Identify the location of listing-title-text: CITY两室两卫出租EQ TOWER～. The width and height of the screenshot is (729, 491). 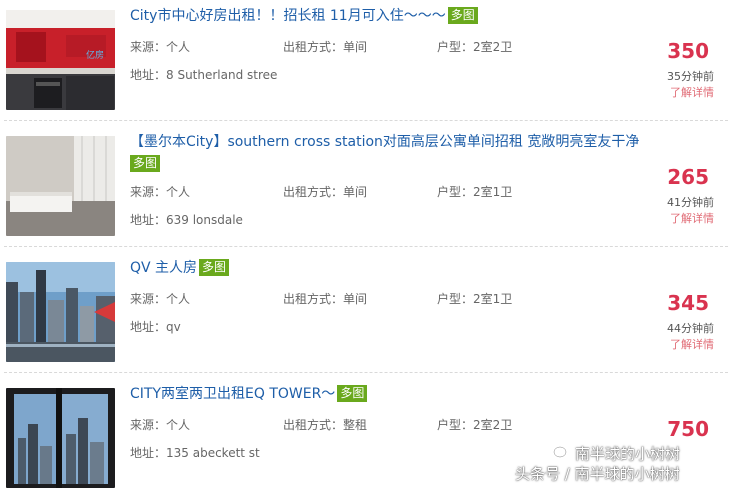
(232, 394).